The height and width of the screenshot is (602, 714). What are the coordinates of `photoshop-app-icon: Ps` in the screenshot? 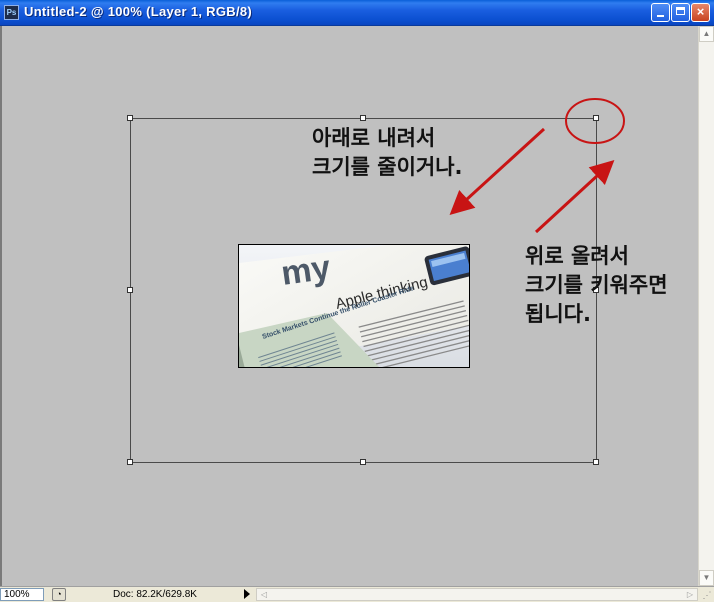 It's located at (11, 12).